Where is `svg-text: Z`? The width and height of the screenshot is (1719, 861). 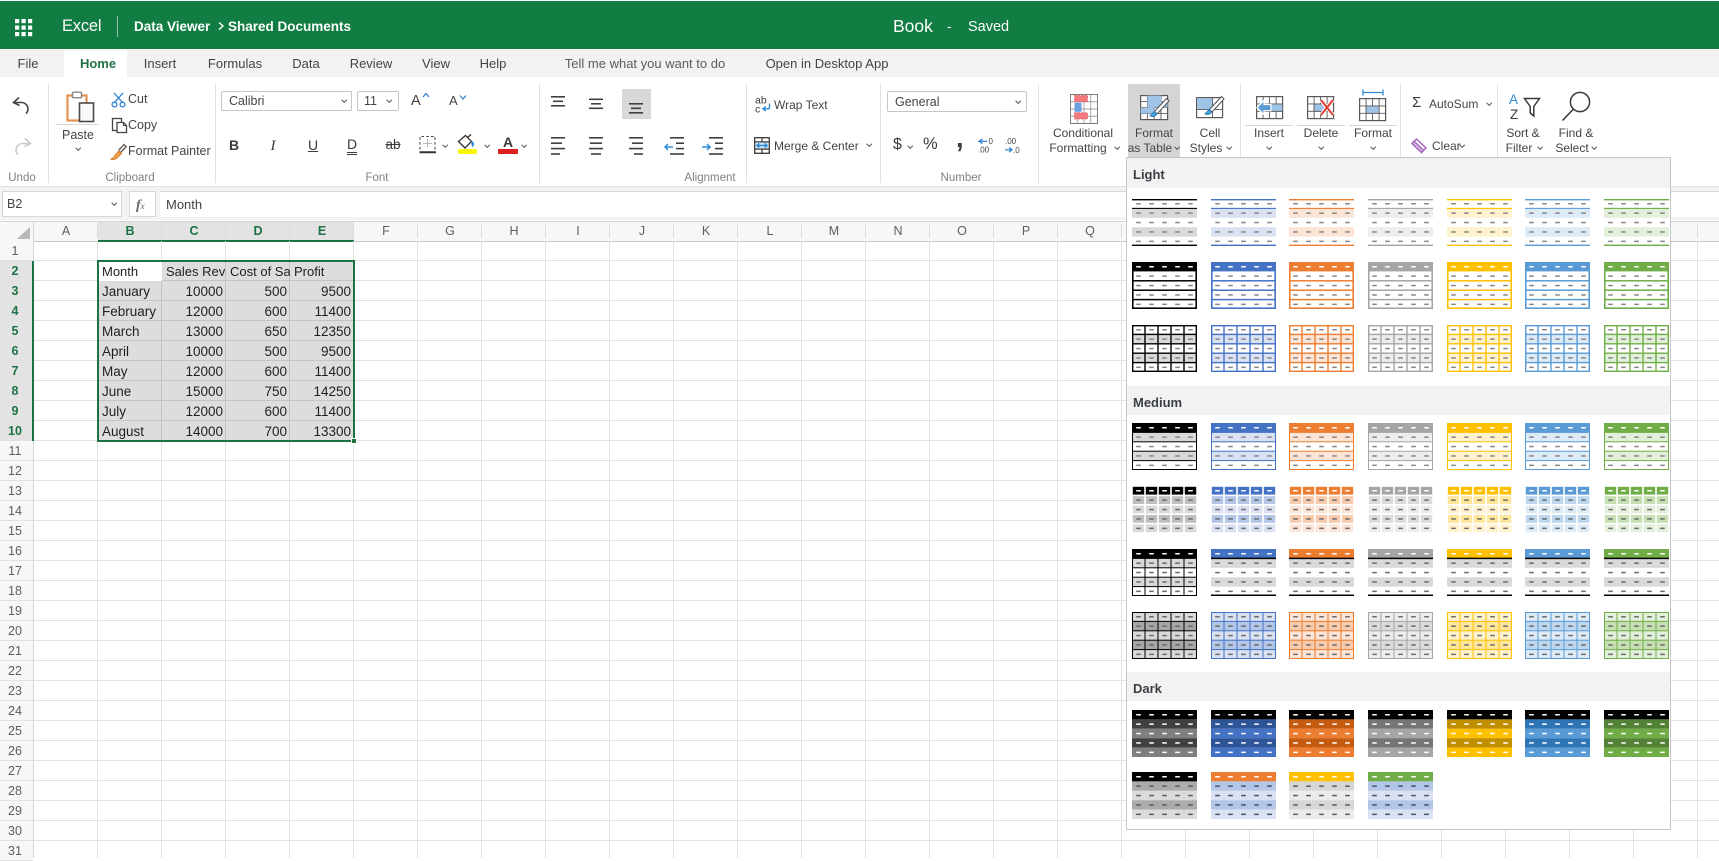
svg-text: Z is located at coordinates (1514, 114).